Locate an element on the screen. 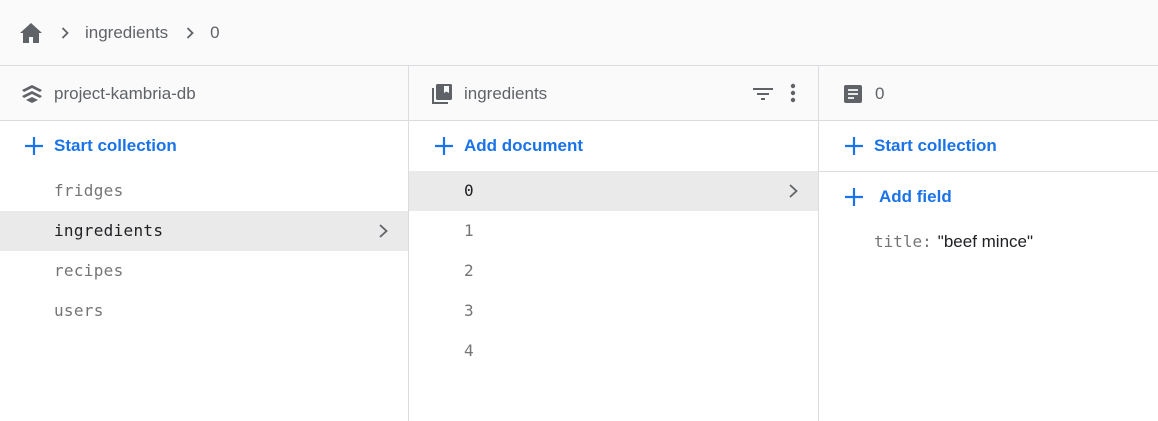 The image size is (1158, 421). document-item-3: 3 is located at coordinates (613, 311).